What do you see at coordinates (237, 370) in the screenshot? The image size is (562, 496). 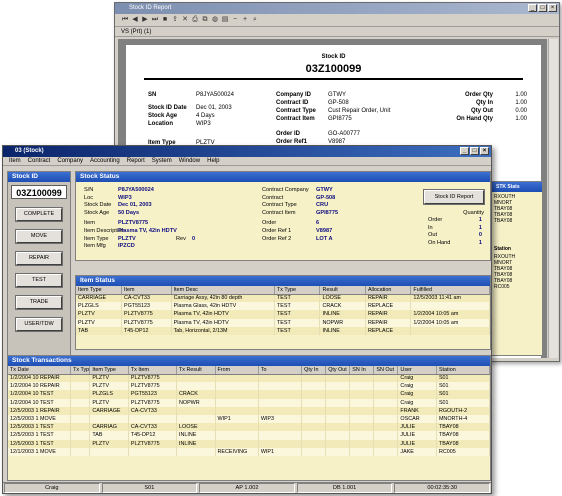 I see `column-header: From` at bounding box center [237, 370].